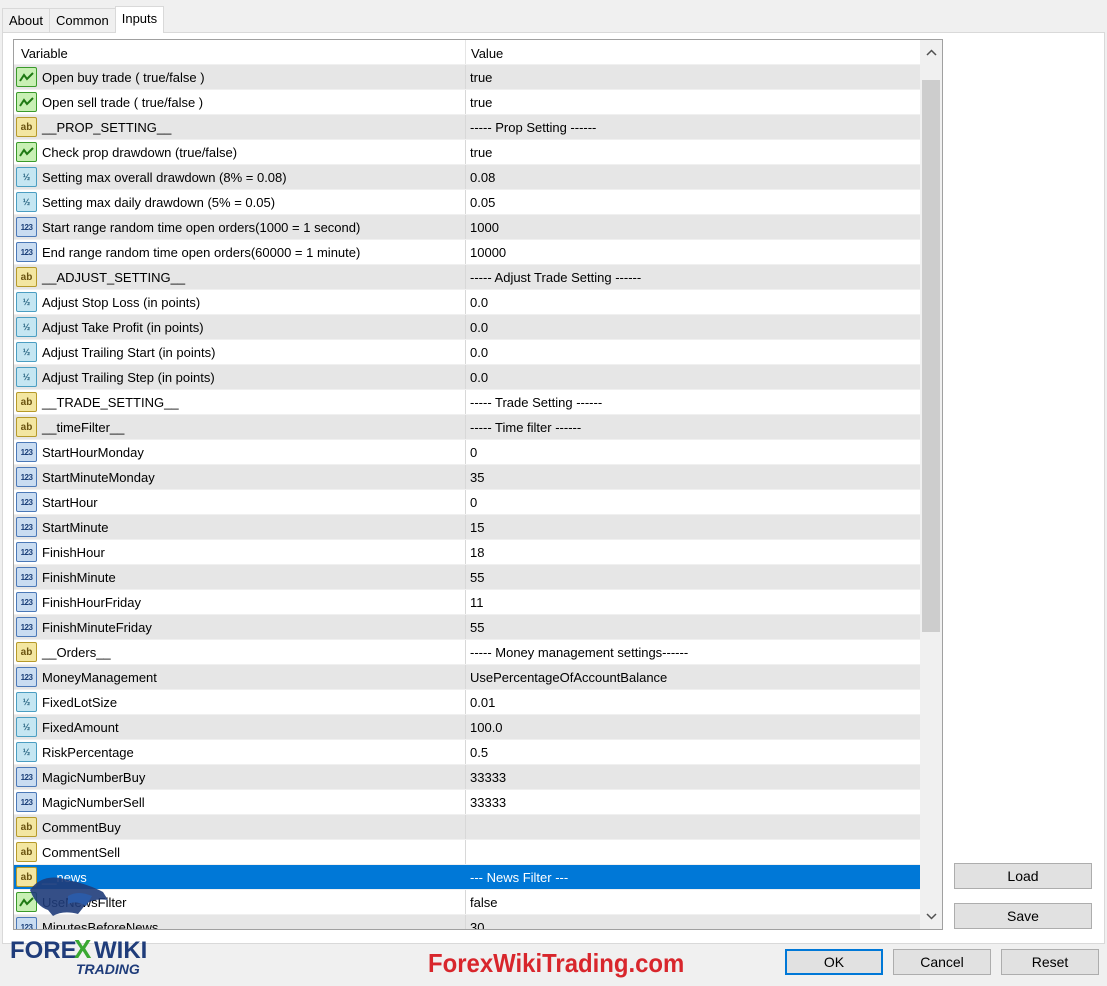 The image size is (1107, 986). Describe the element at coordinates (240, 102) in the screenshot. I see `variable-cell: Open sell trade ( true/false )` at that location.